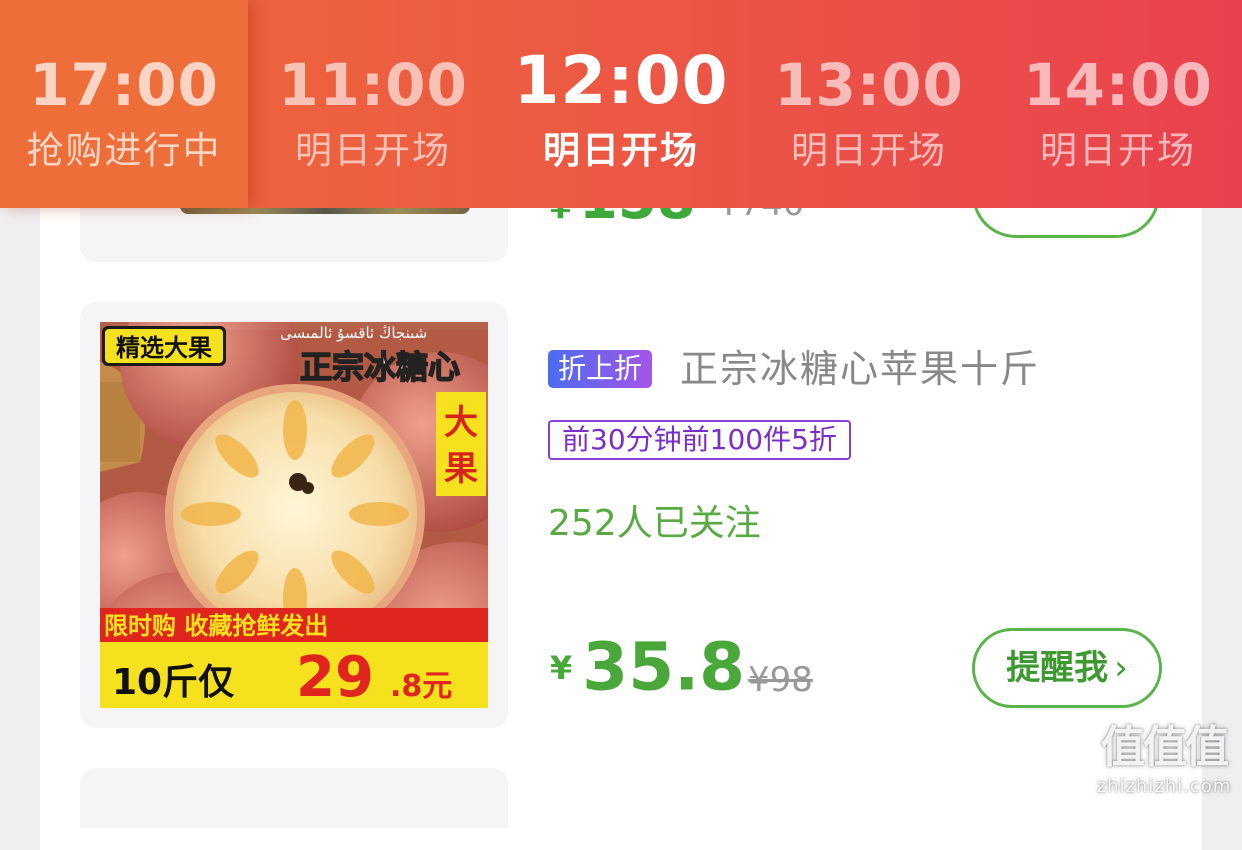  I want to click on time-slot-time: 11:00, so click(373, 85).